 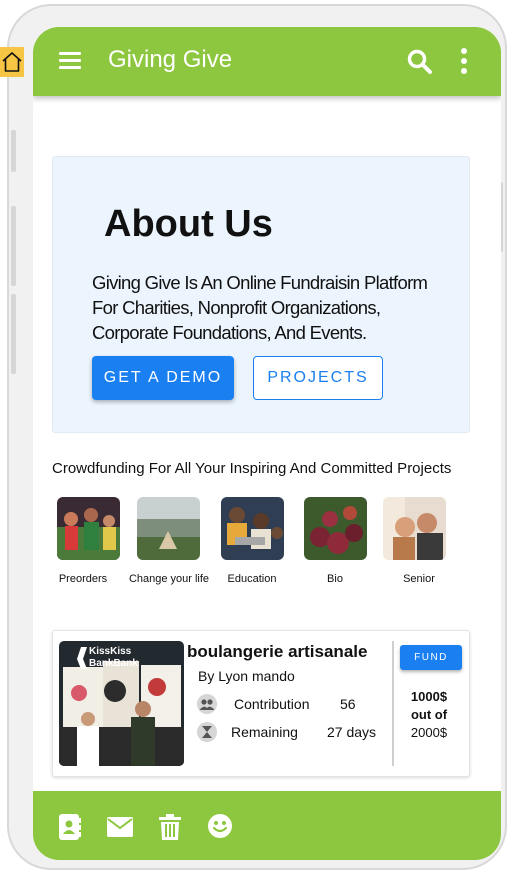 I want to click on remaining-label: Remaining, so click(x=264, y=732).